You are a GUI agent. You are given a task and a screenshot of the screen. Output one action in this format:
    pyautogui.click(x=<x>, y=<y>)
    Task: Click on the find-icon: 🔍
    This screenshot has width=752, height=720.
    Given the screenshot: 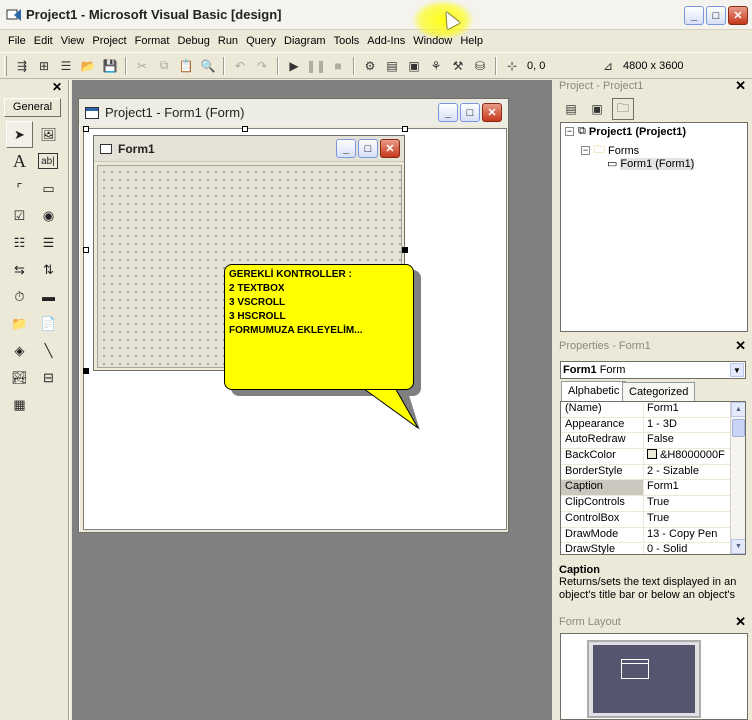 What is the action you would take?
    pyautogui.click(x=208, y=66)
    